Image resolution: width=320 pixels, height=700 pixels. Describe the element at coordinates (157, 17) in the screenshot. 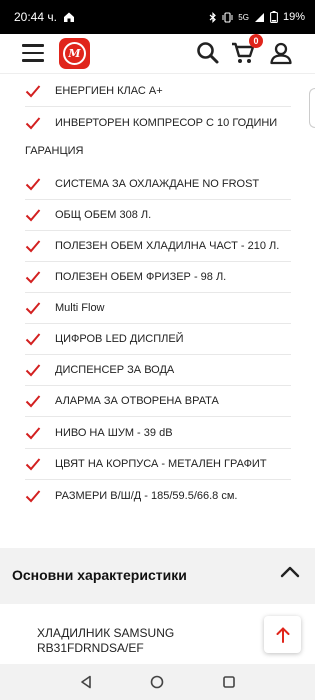

I see `status-bar: 20:44 ч. 5G 19%` at that location.